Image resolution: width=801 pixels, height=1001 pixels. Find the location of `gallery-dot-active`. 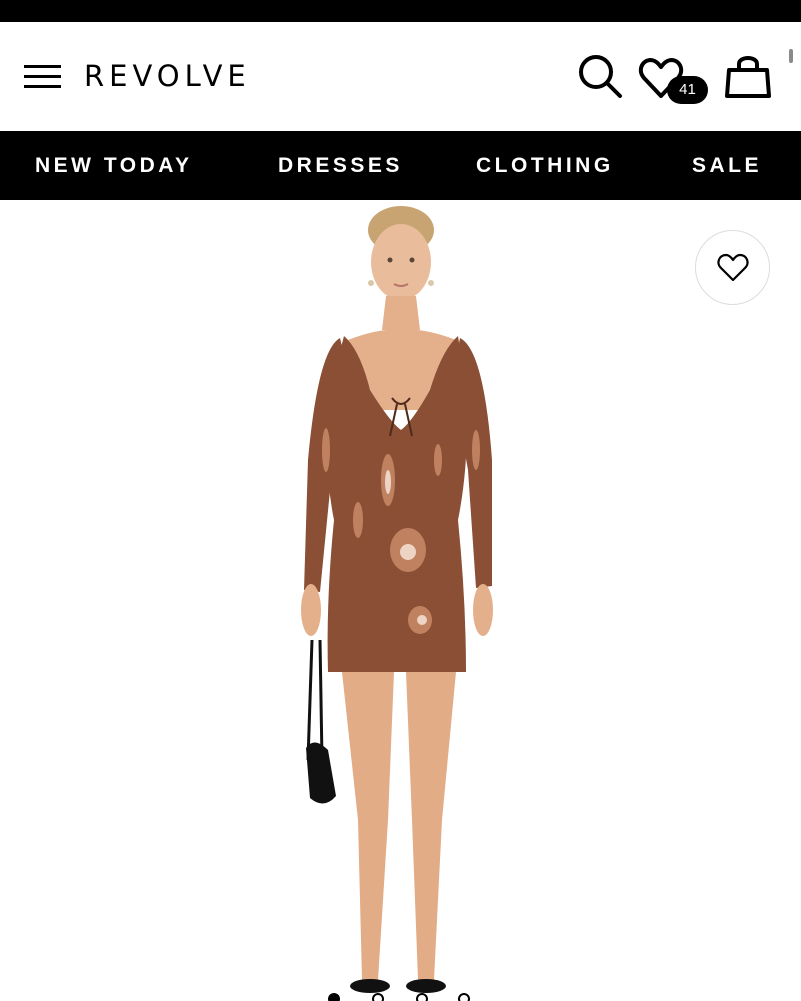

gallery-dot-active is located at coordinates (334, 997).